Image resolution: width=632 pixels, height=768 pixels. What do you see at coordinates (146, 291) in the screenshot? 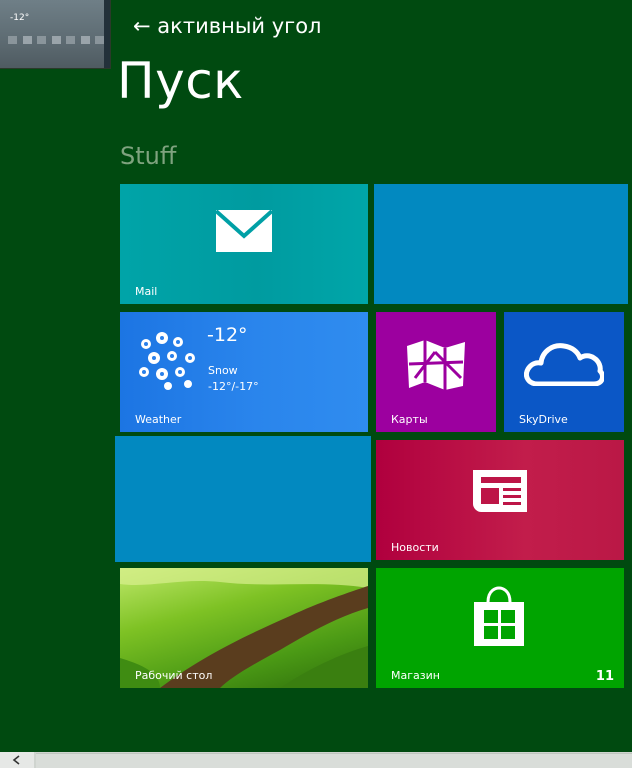
I see `tile-label: Mail` at bounding box center [146, 291].